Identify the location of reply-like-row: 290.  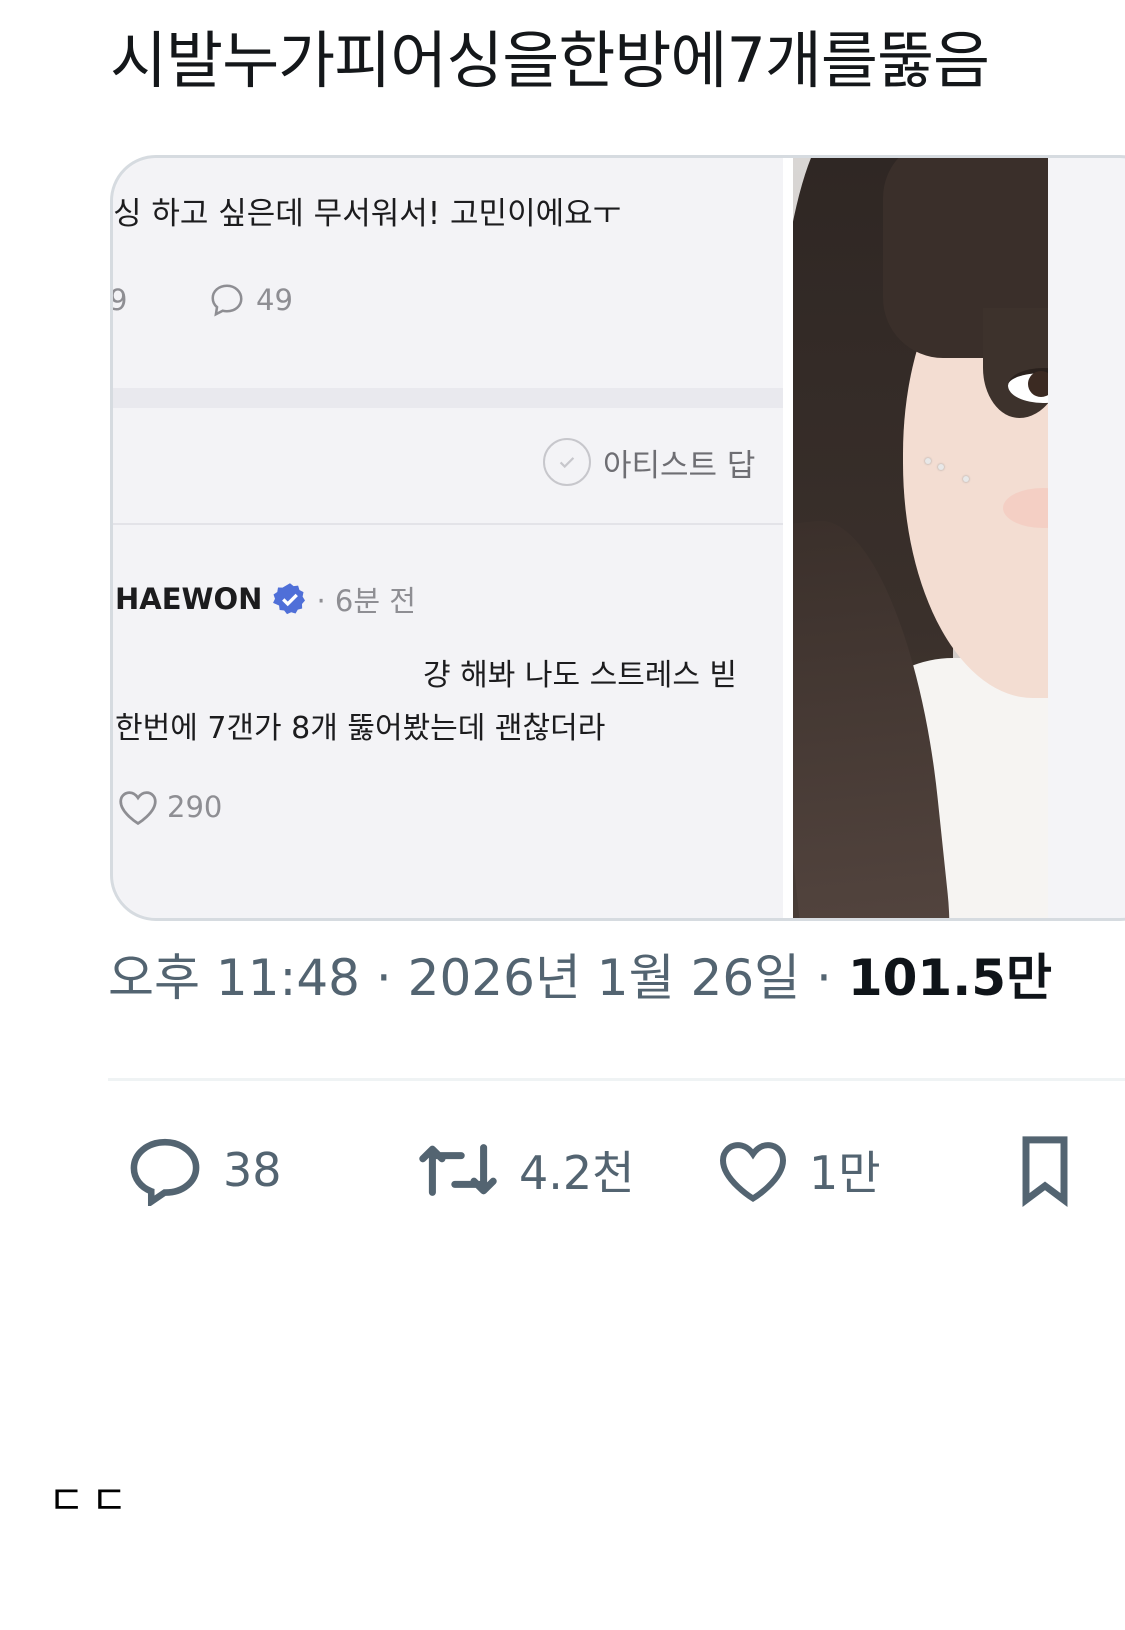
(169, 807).